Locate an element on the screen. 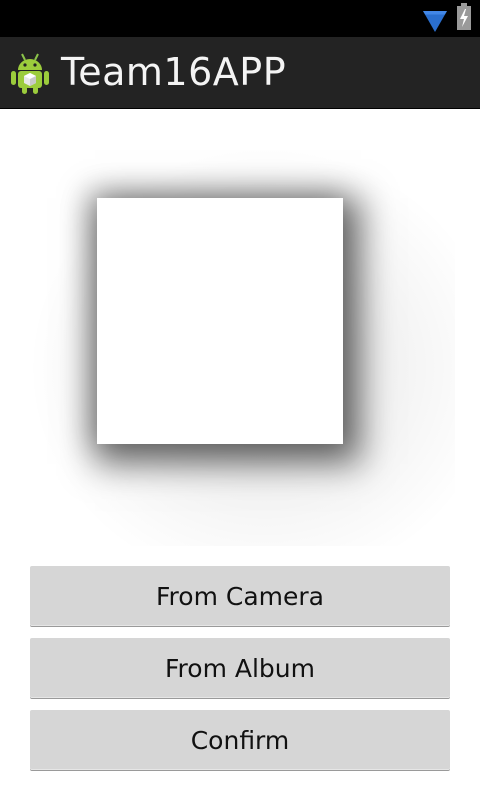  action-bar: Team16APP is located at coordinates (240, 73).